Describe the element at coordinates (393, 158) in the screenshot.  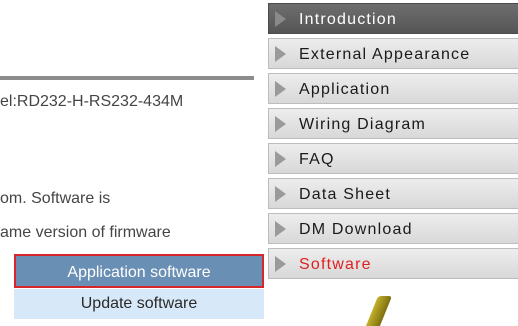
I see `sidebar-item-faq: FAQ` at that location.